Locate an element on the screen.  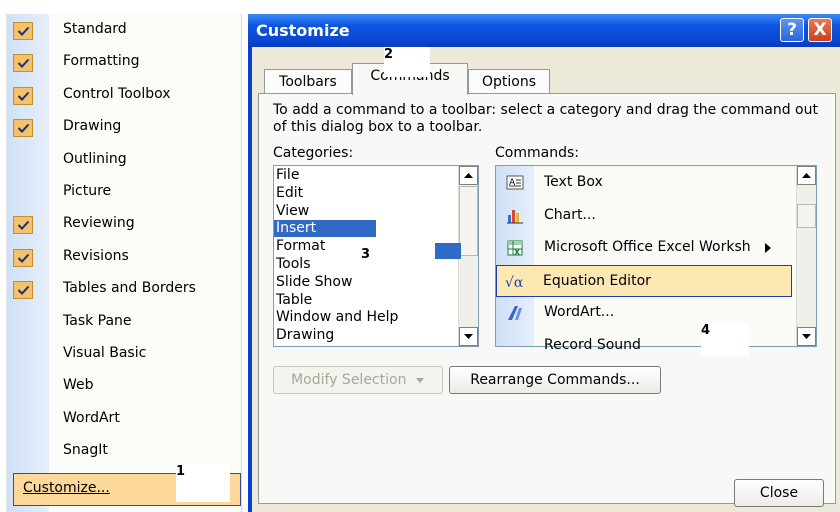
menu-item: Revisions is located at coordinates (124, 257).